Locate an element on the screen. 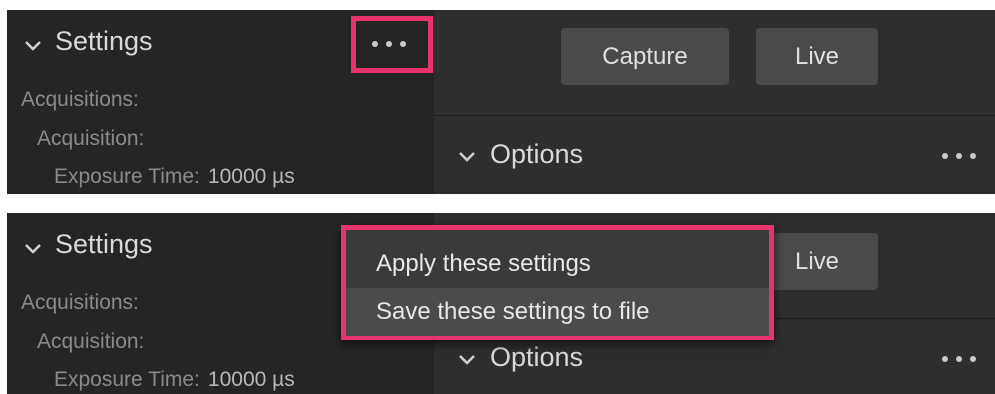  highlight-box is located at coordinates (392, 44).